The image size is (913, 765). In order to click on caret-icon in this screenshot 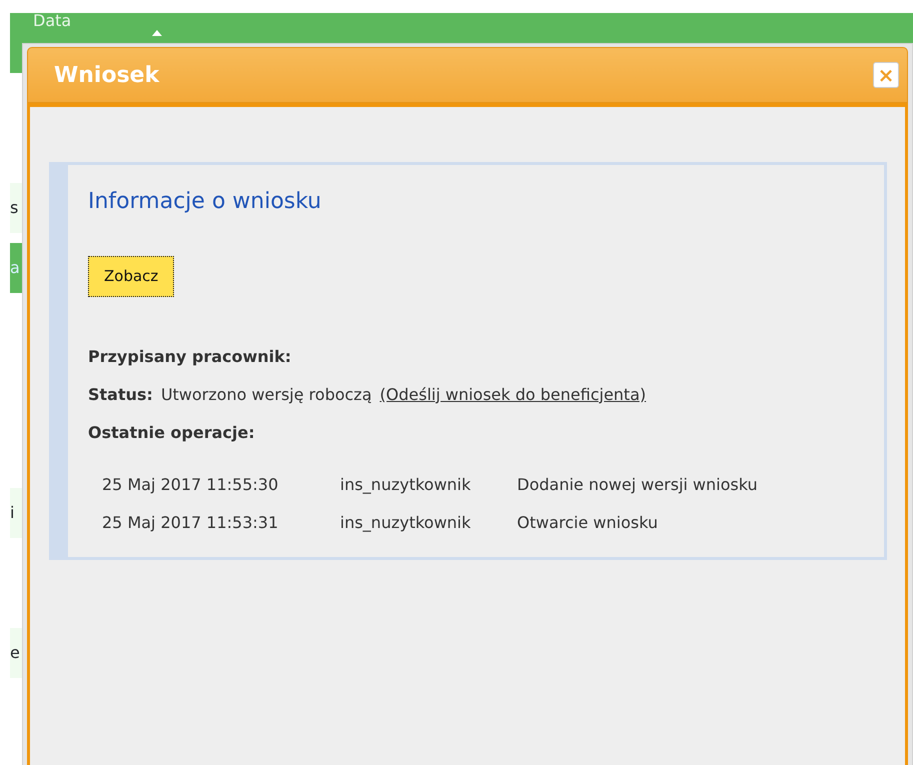, I will do `click(157, 33)`.